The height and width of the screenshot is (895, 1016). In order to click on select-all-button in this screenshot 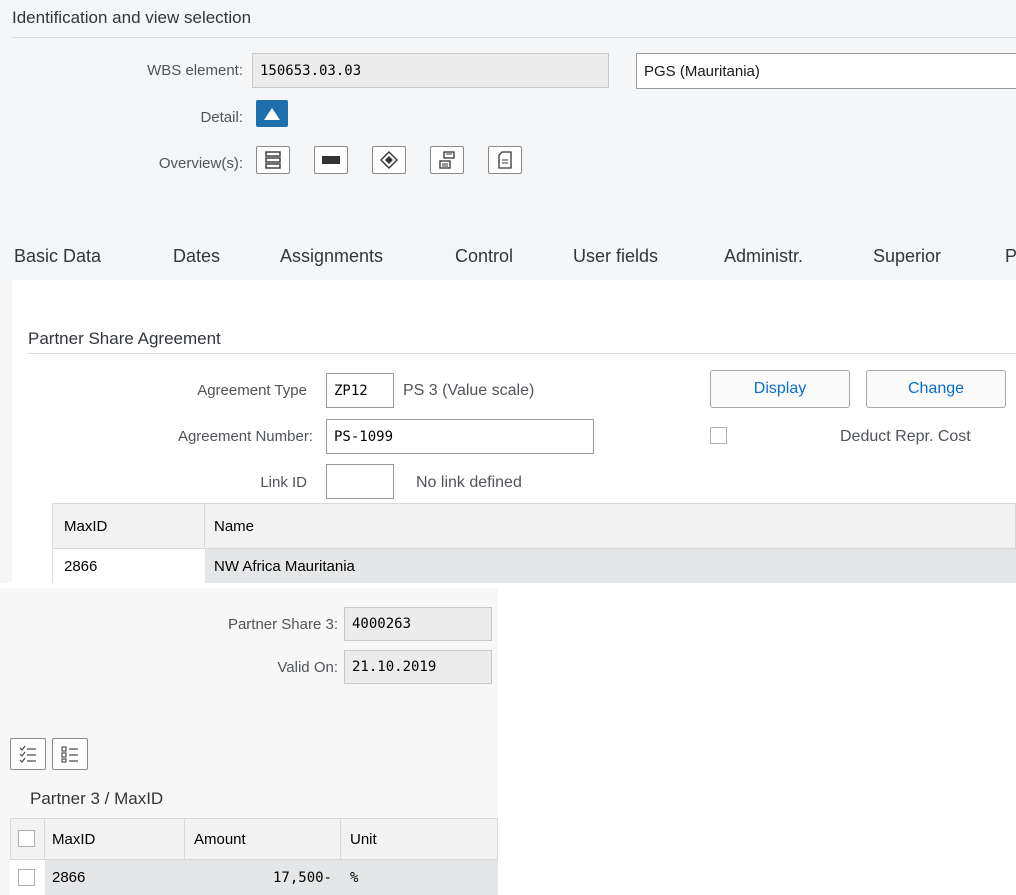, I will do `click(28, 754)`.